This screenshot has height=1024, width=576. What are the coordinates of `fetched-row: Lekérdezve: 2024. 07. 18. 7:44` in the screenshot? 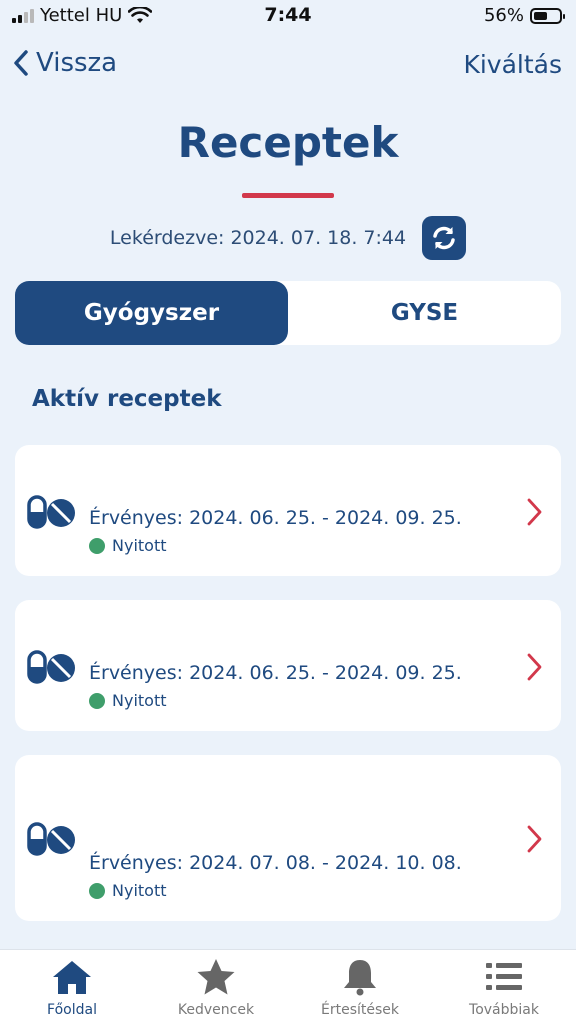 It's located at (288, 238).